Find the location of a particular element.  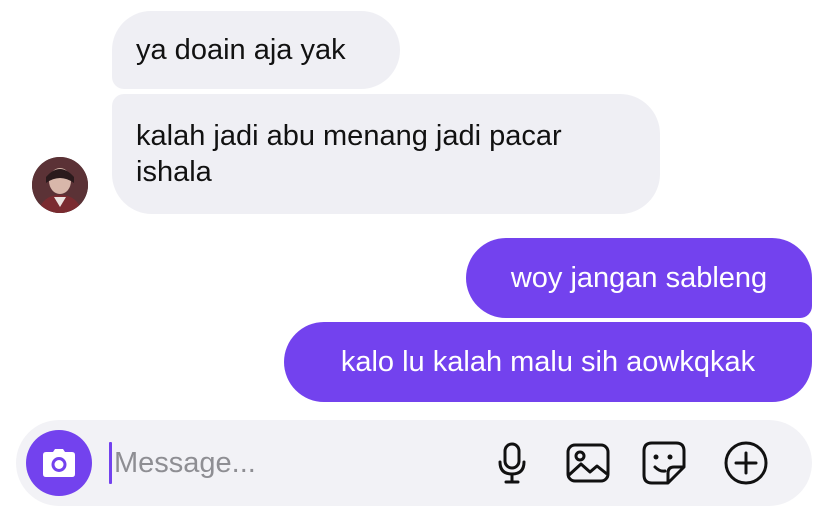

incoming-message-bubble: ya doain aja yak is located at coordinates (256, 50).